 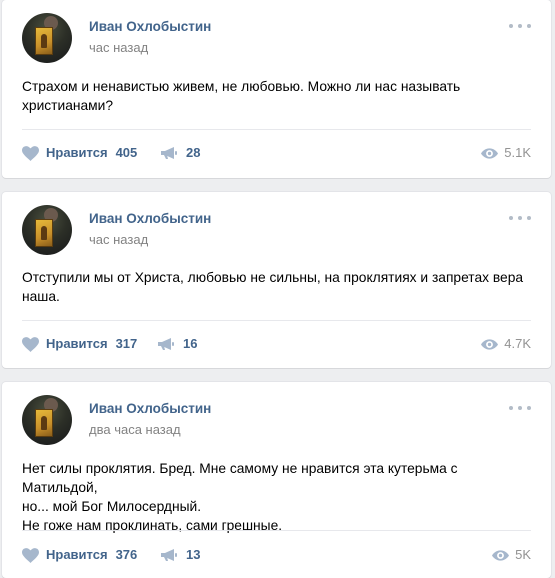 I want to click on views-count: 5K, so click(x=523, y=554).